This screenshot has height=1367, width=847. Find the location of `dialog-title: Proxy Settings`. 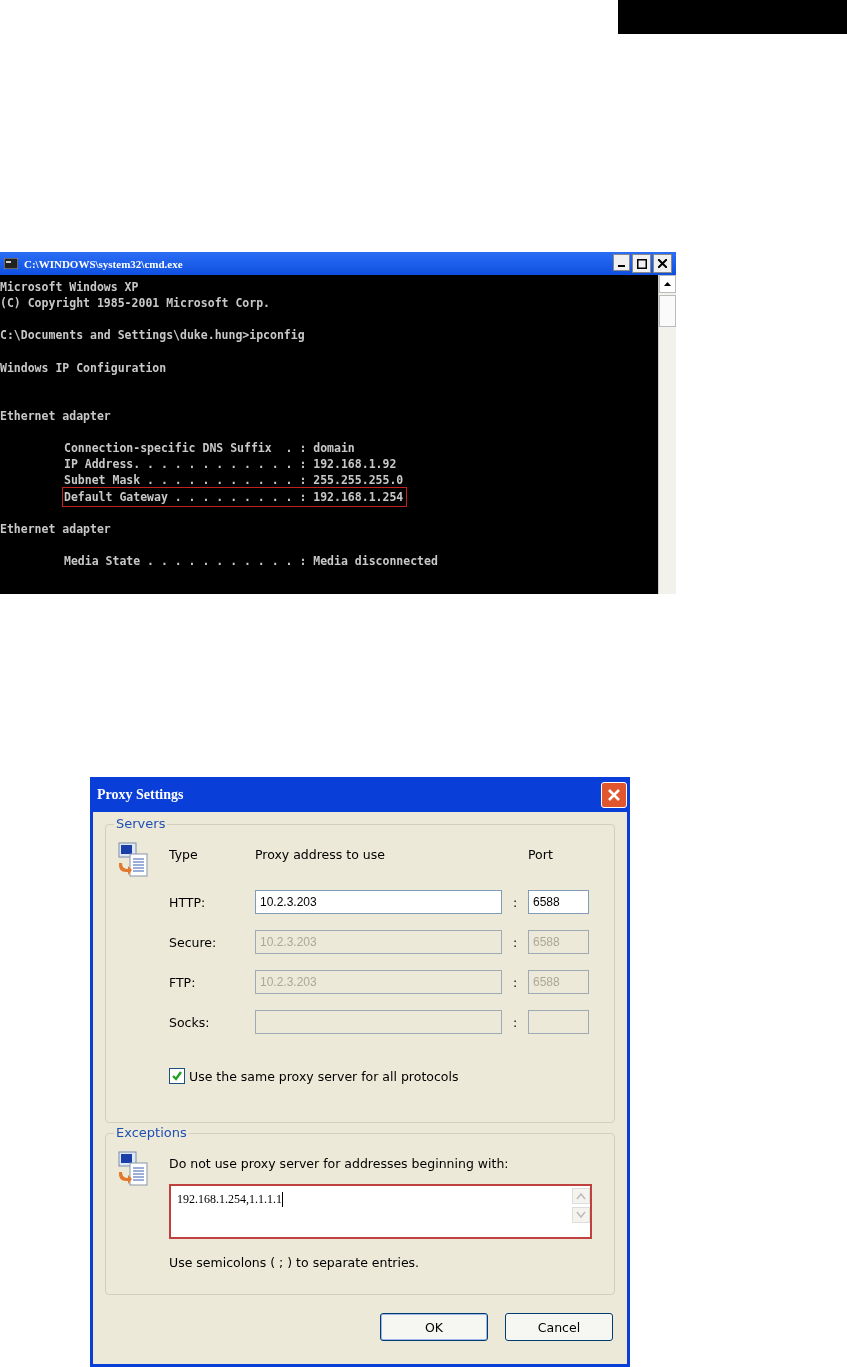

dialog-title: Proxy Settings is located at coordinates (140, 794).